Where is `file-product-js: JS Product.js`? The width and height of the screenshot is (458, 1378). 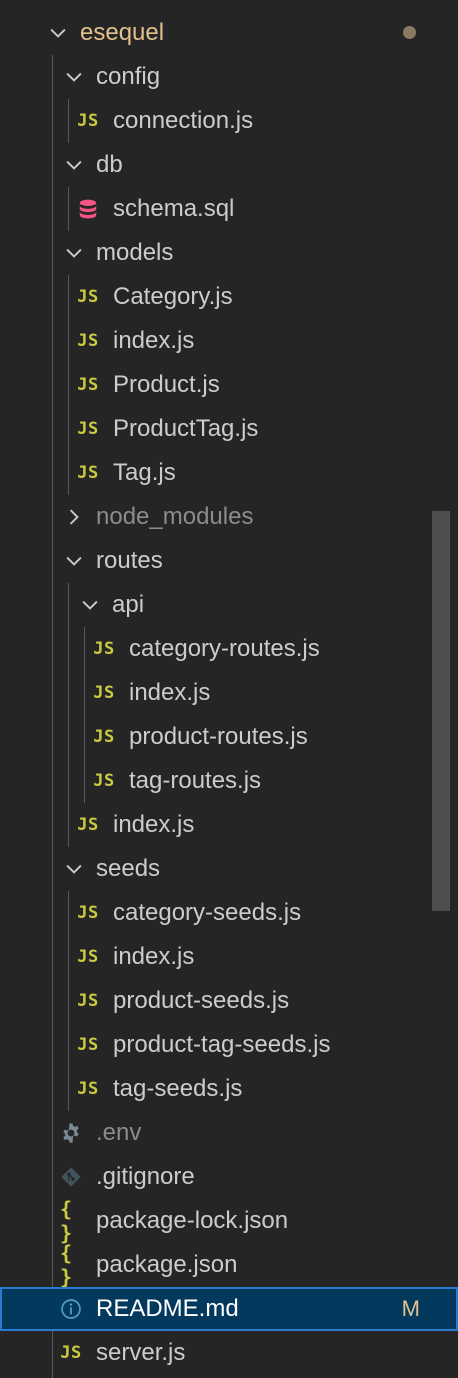 file-product-js: JS Product.js is located at coordinates (229, 385).